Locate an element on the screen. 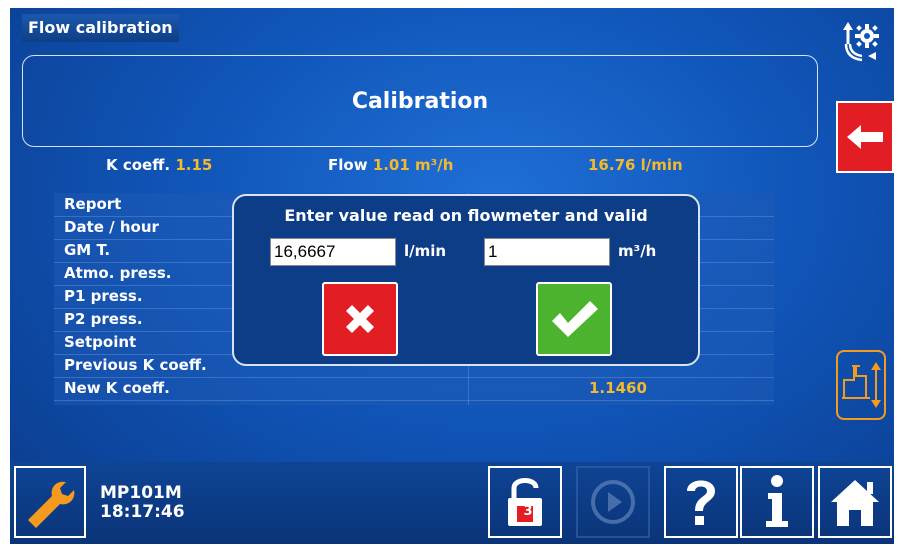  wrench-icon is located at coordinates (51, 504).